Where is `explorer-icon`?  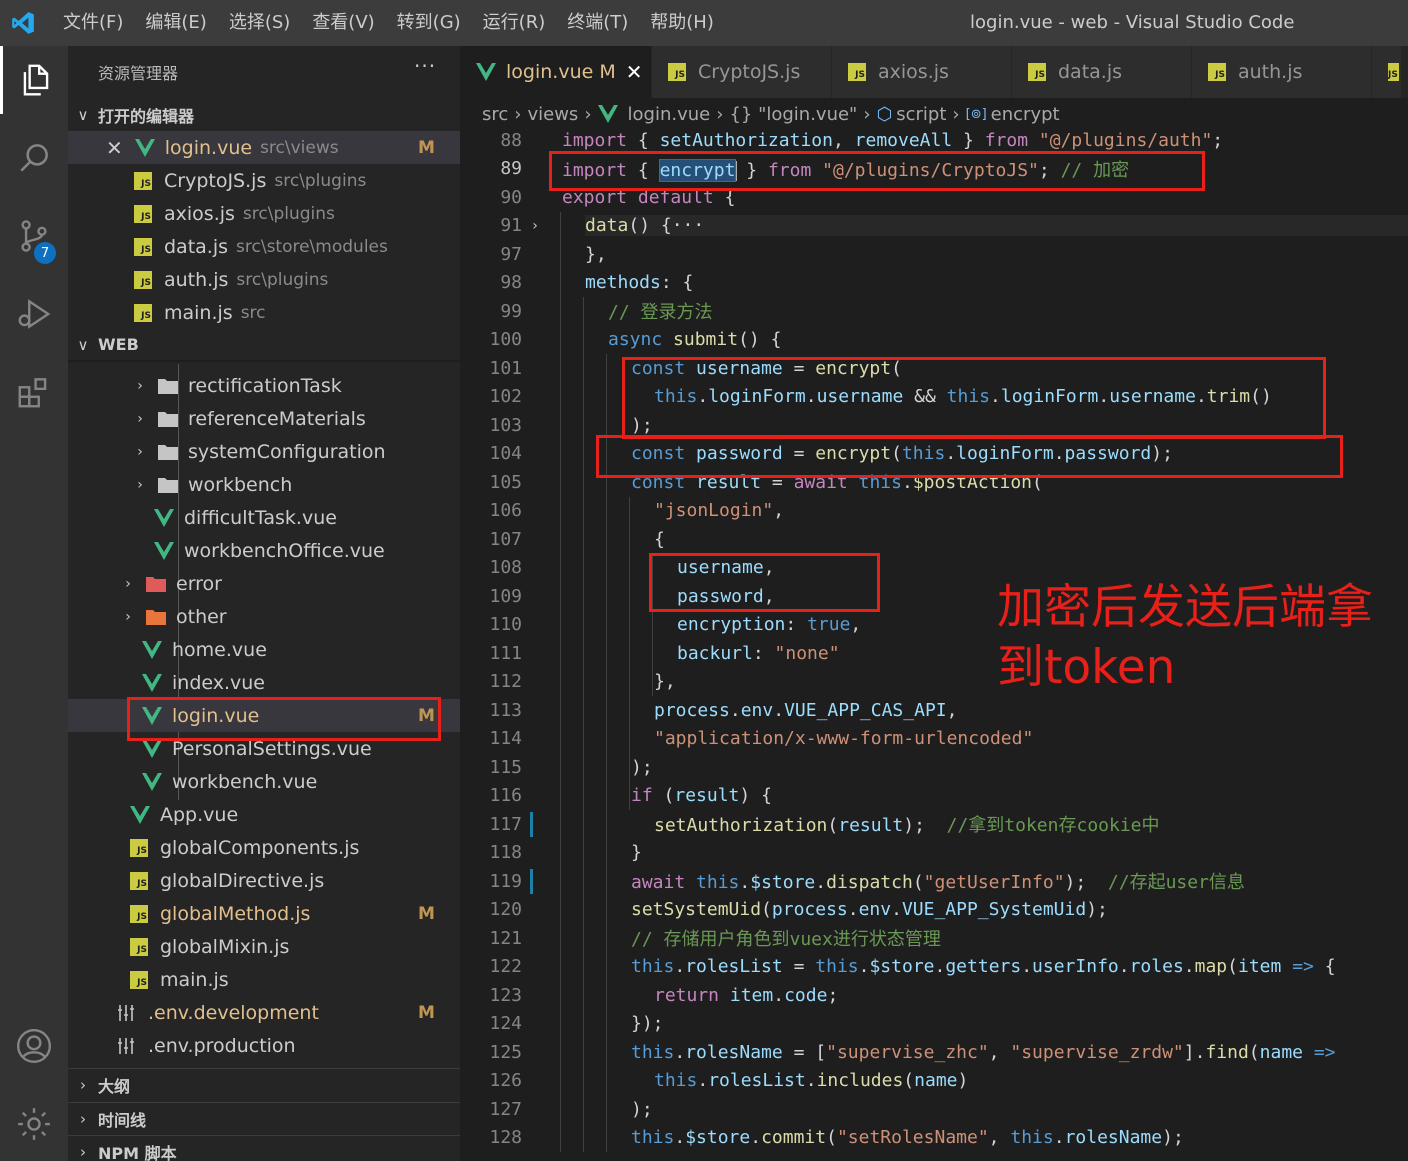
explorer-icon is located at coordinates (34, 80).